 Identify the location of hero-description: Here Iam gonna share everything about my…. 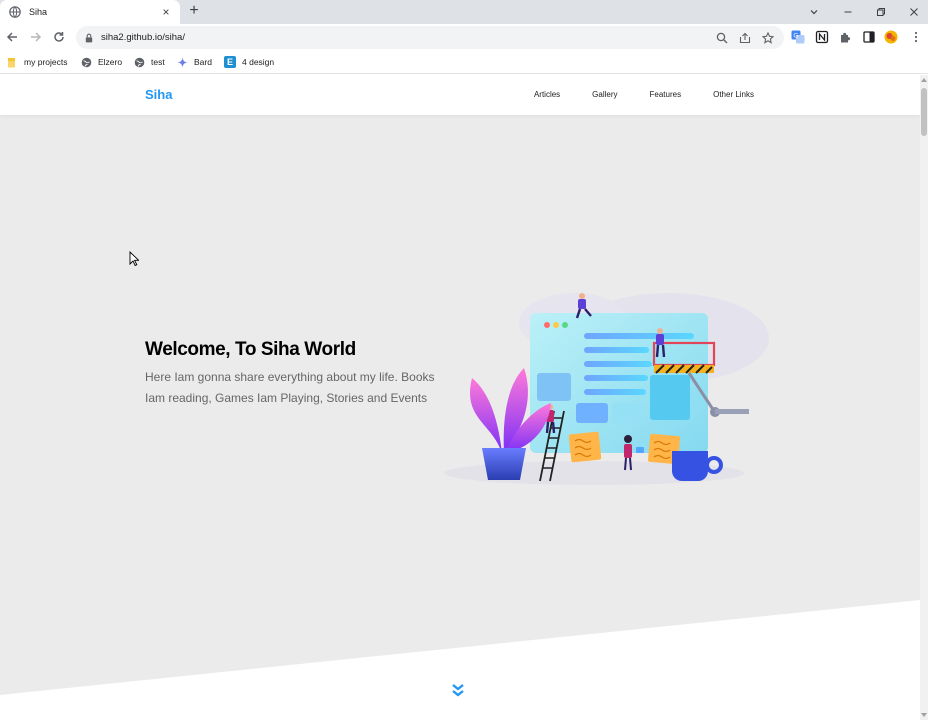
(290, 387).